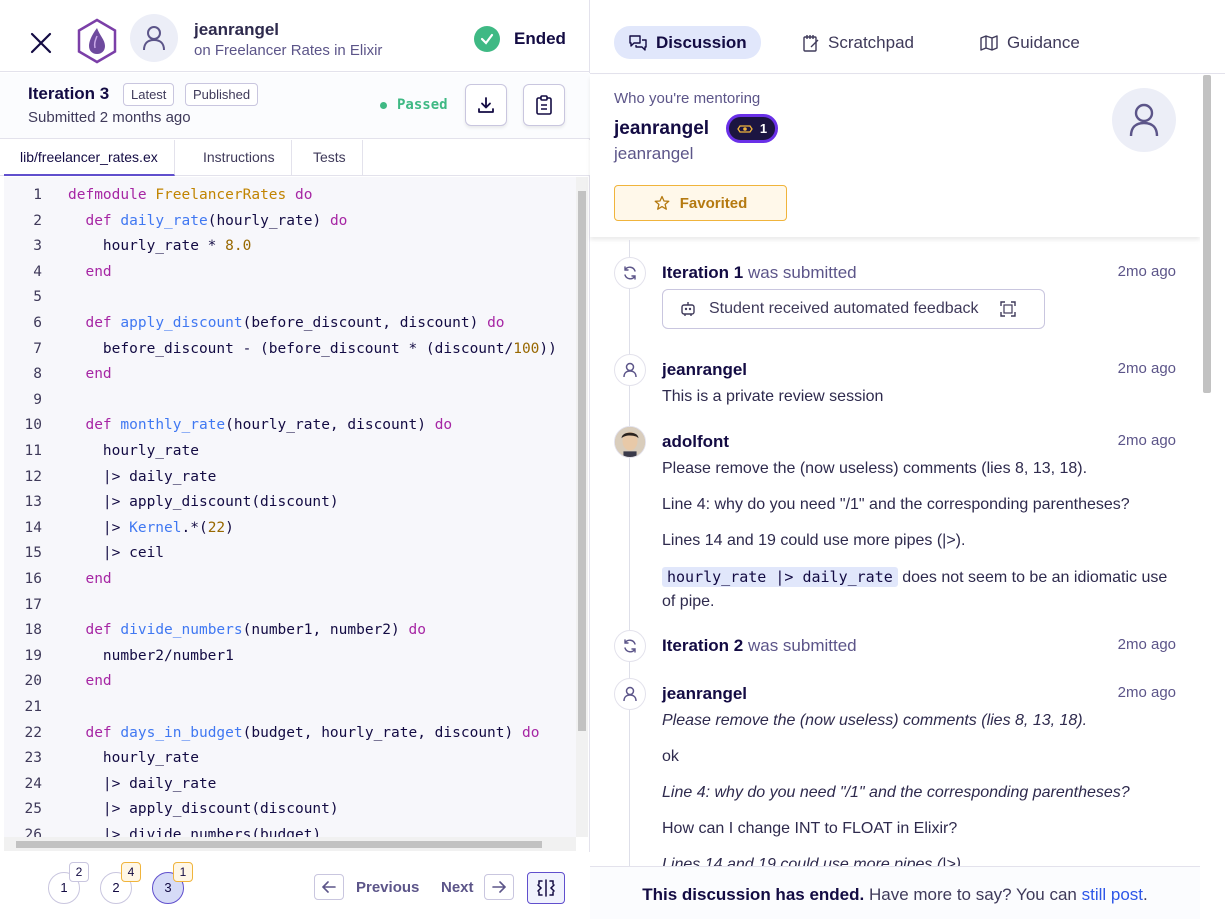 This screenshot has width=1225, height=919. Describe the element at coordinates (237, 29) in the screenshot. I see `student-username: jeanrangel` at that location.